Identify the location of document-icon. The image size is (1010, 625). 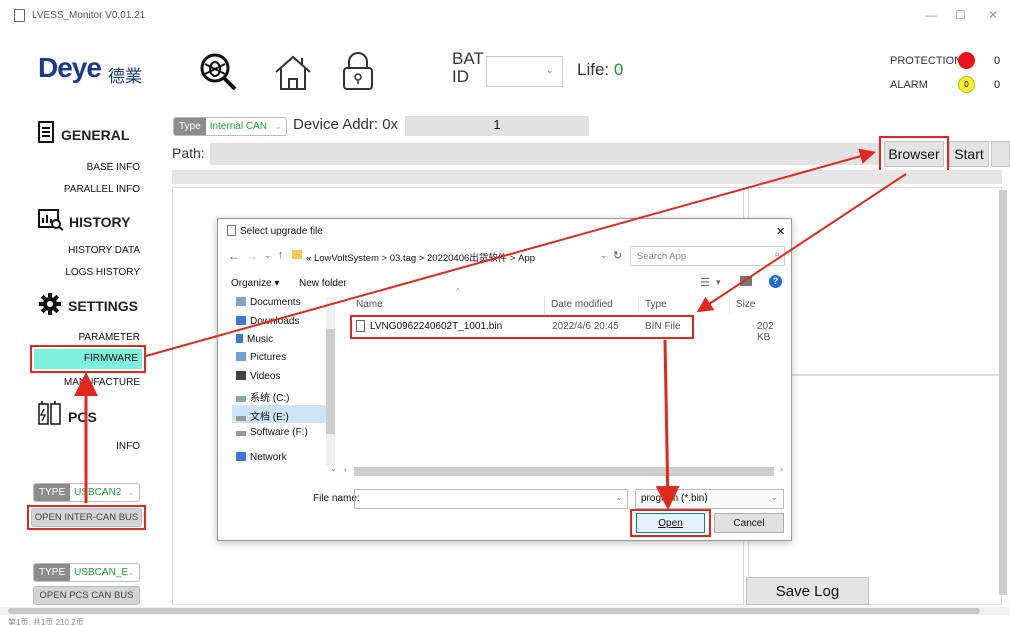
(46, 132).